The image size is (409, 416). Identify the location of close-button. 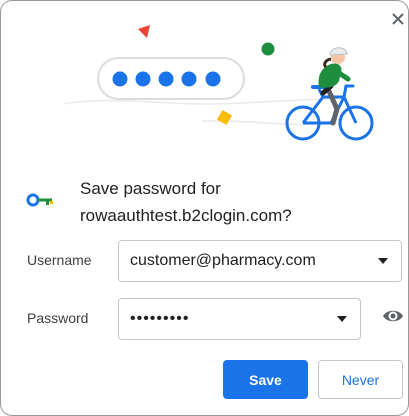
(398, 19).